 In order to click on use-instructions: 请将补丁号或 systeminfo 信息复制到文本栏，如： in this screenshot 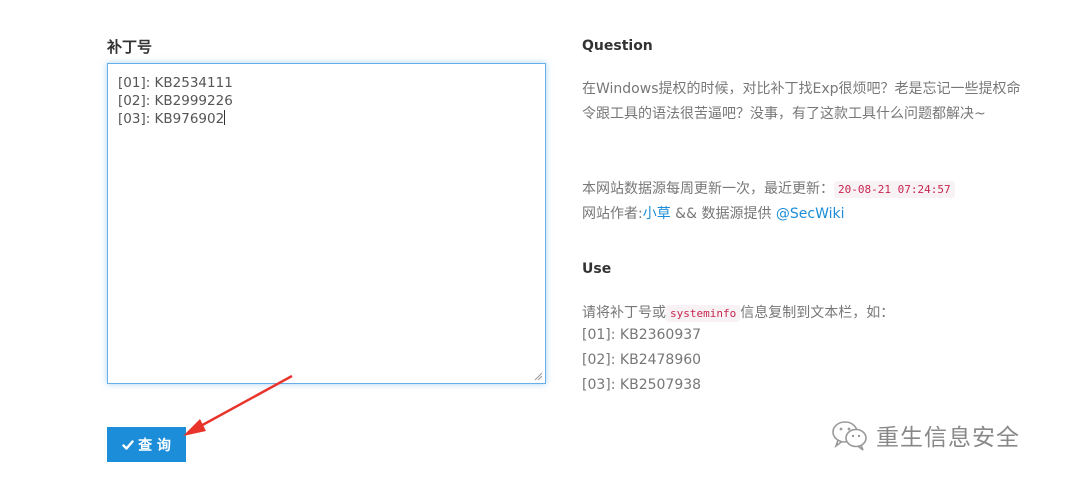, I will do `click(807, 314)`.